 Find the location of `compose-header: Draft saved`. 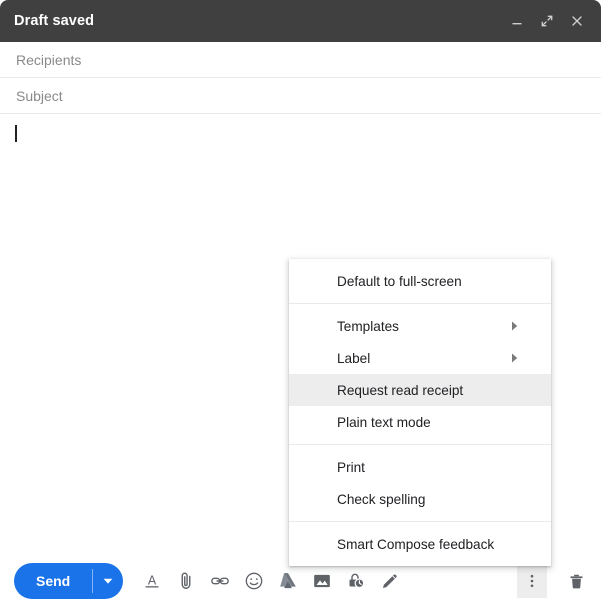

compose-header: Draft saved is located at coordinates (300, 21).